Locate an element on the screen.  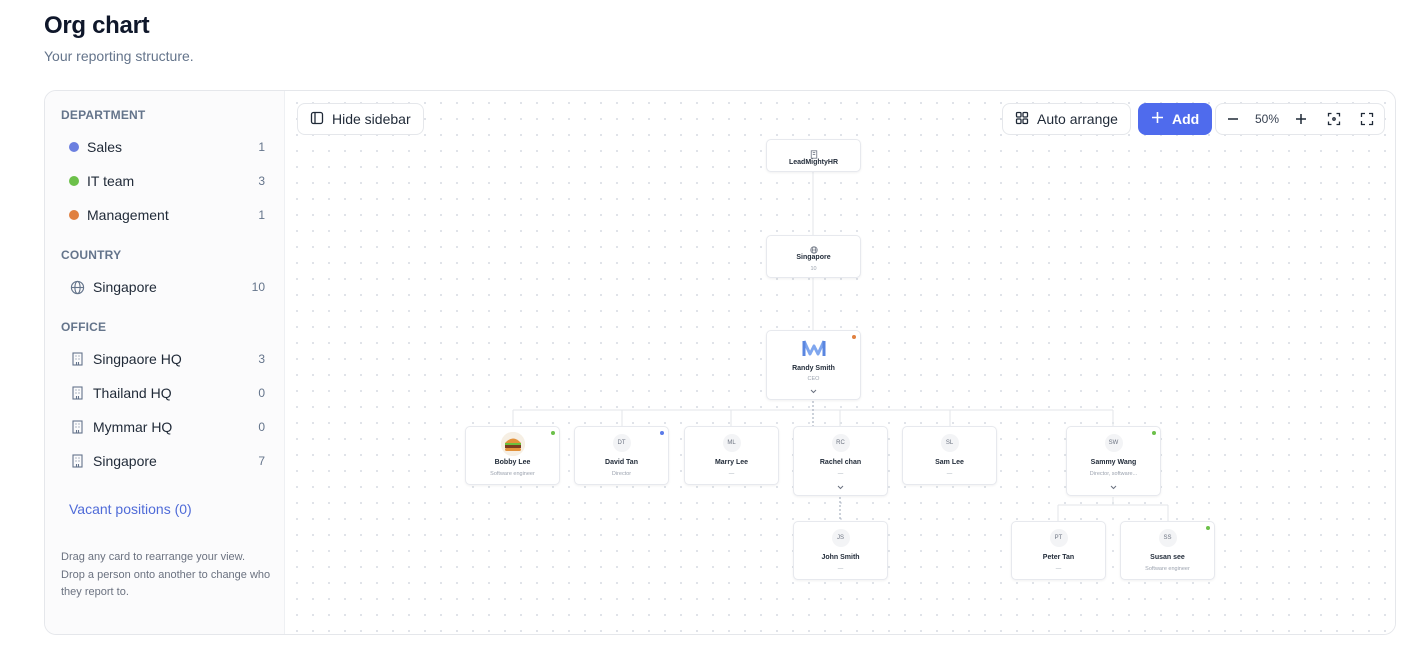
country-heading: COUNTRY is located at coordinates (91, 255).